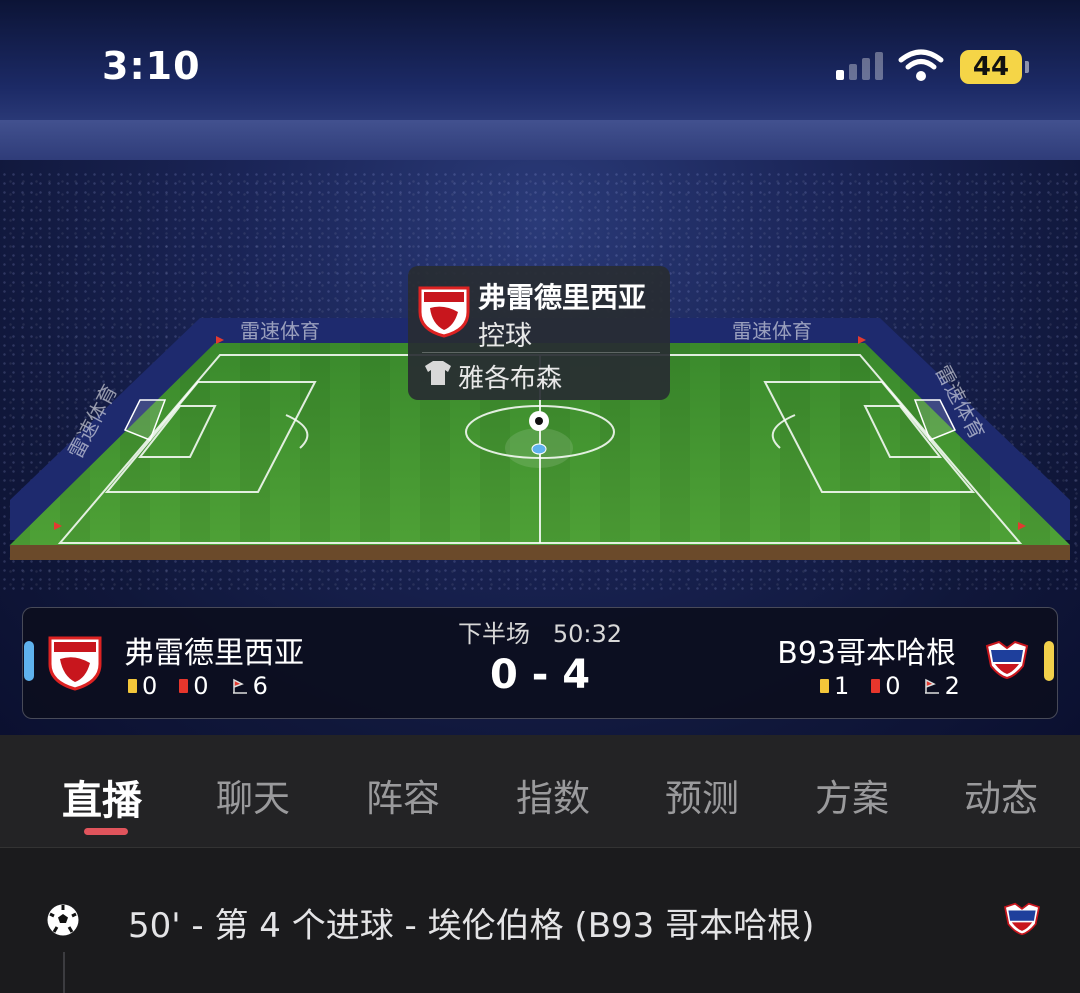 The height and width of the screenshot is (993, 1080). I want to click on tab-updates: 动态, so click(1001, 795).